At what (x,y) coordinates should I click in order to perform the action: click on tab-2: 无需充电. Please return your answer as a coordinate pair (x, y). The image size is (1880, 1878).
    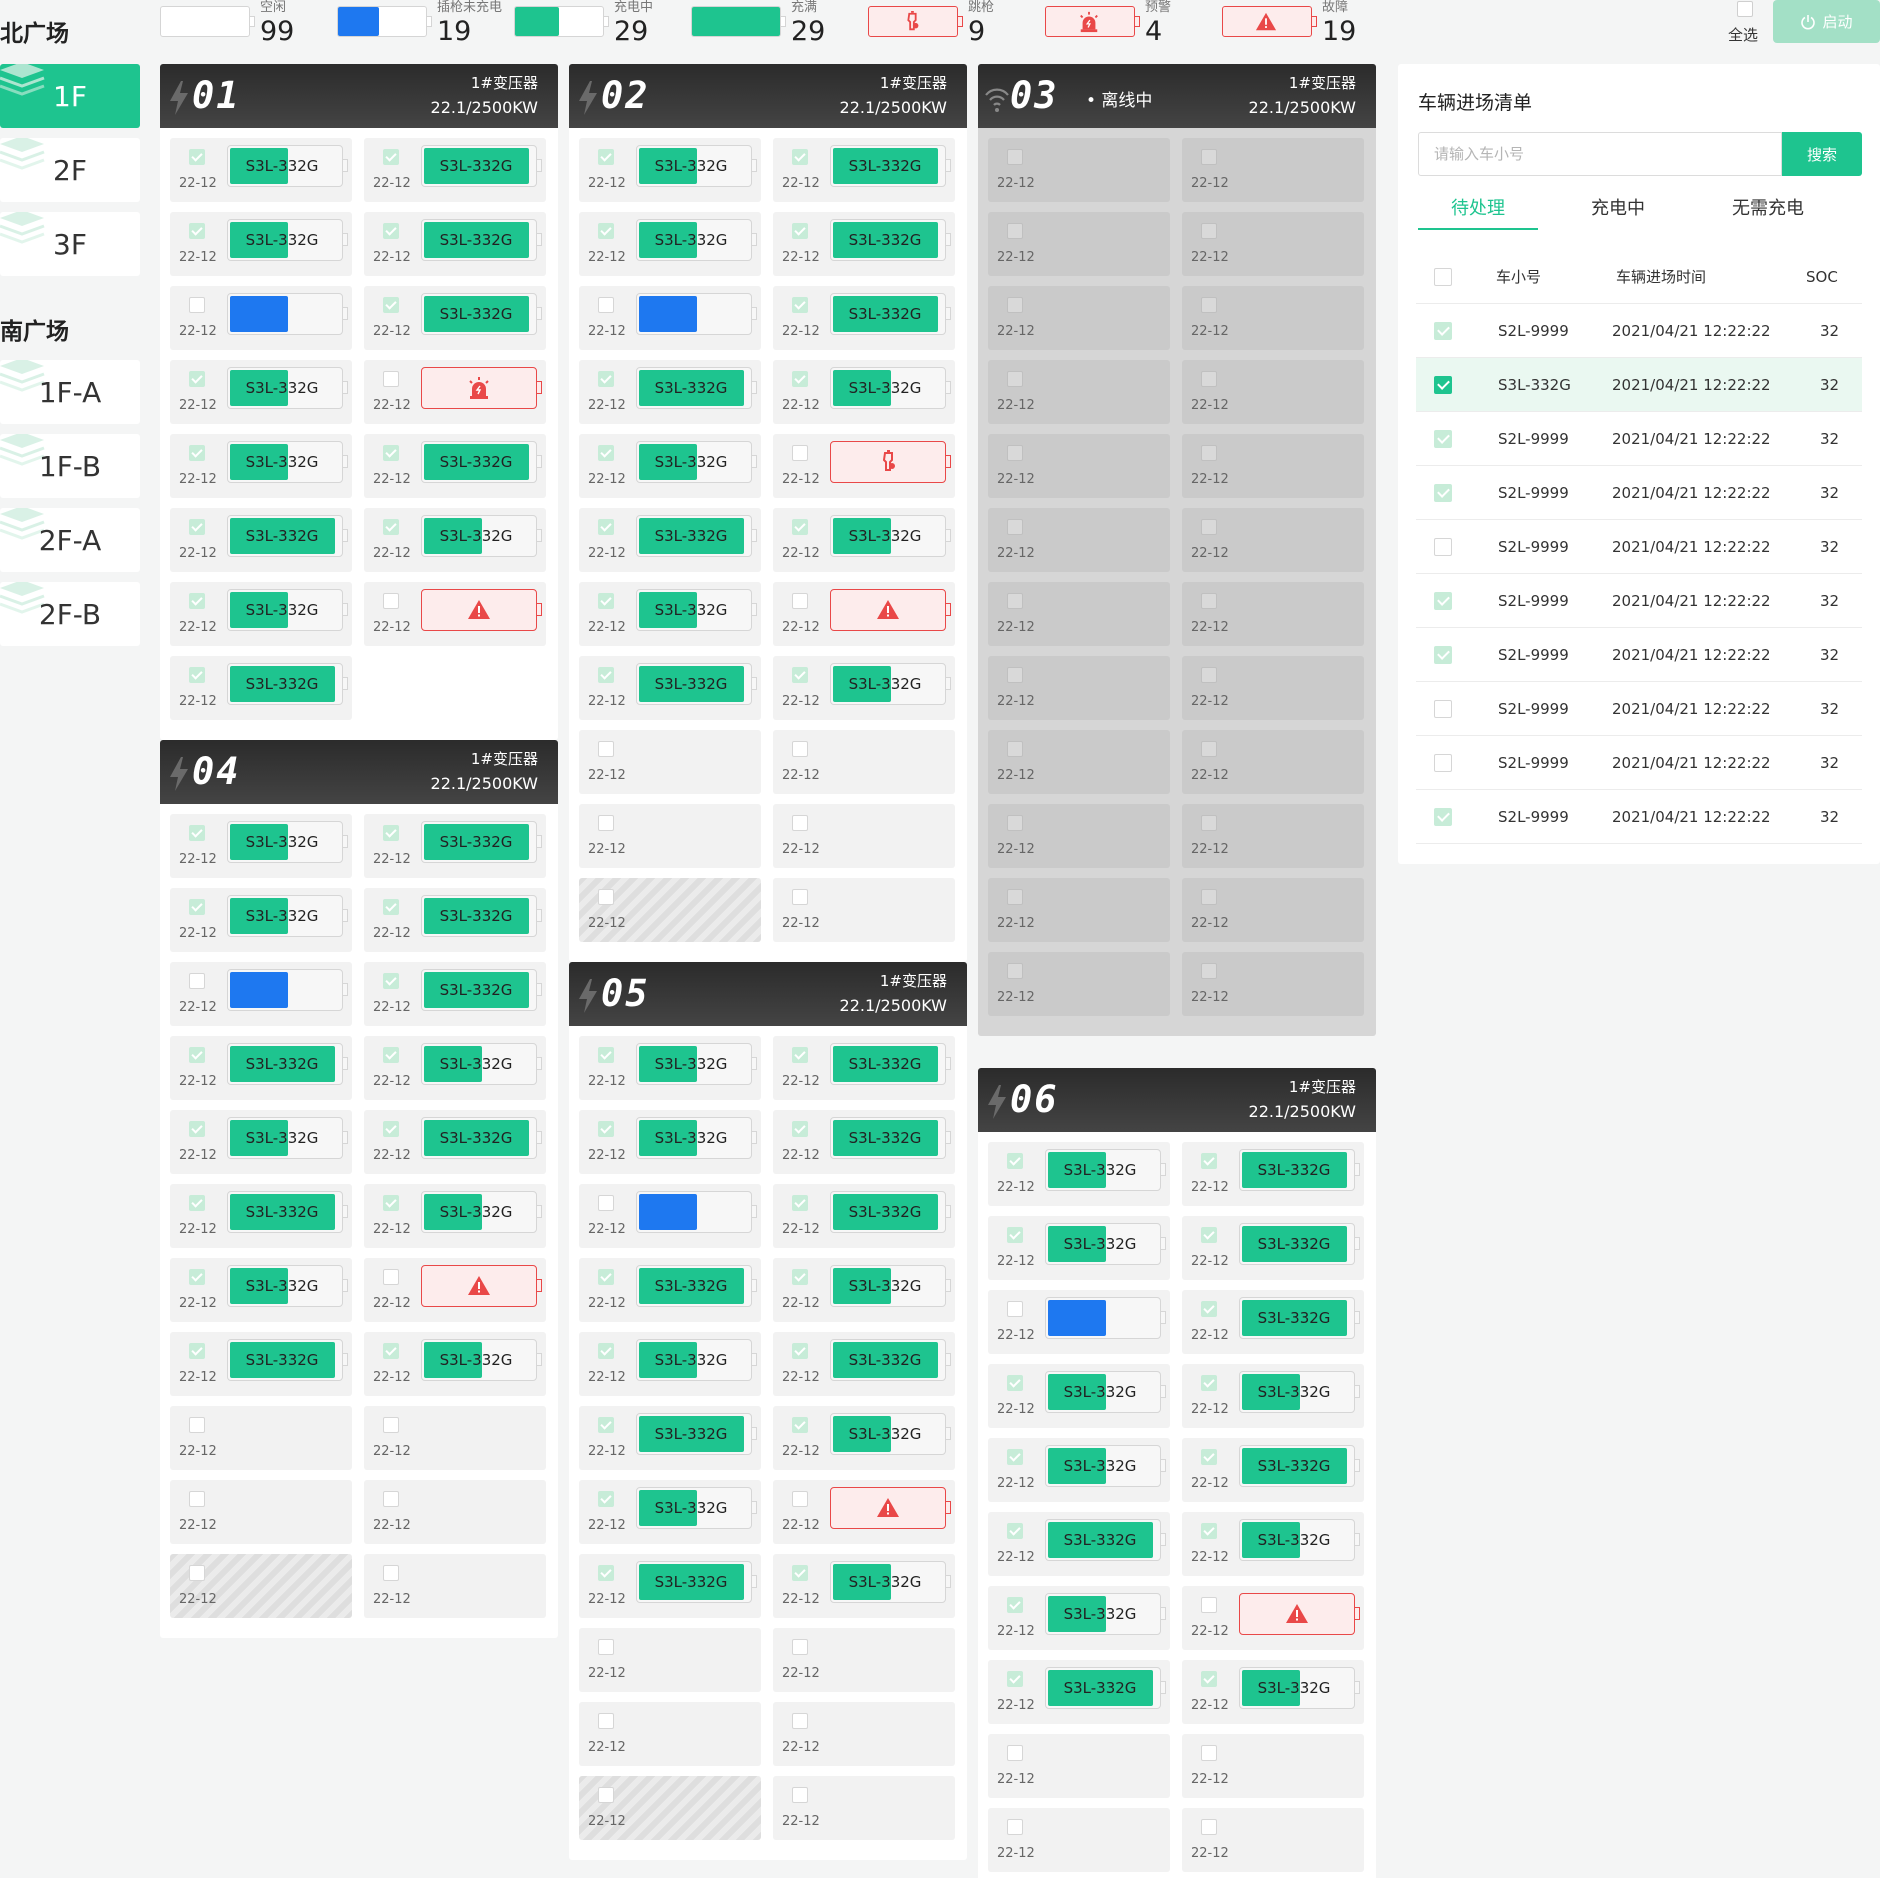
    Looking at the image, I should click on (1768, 212).